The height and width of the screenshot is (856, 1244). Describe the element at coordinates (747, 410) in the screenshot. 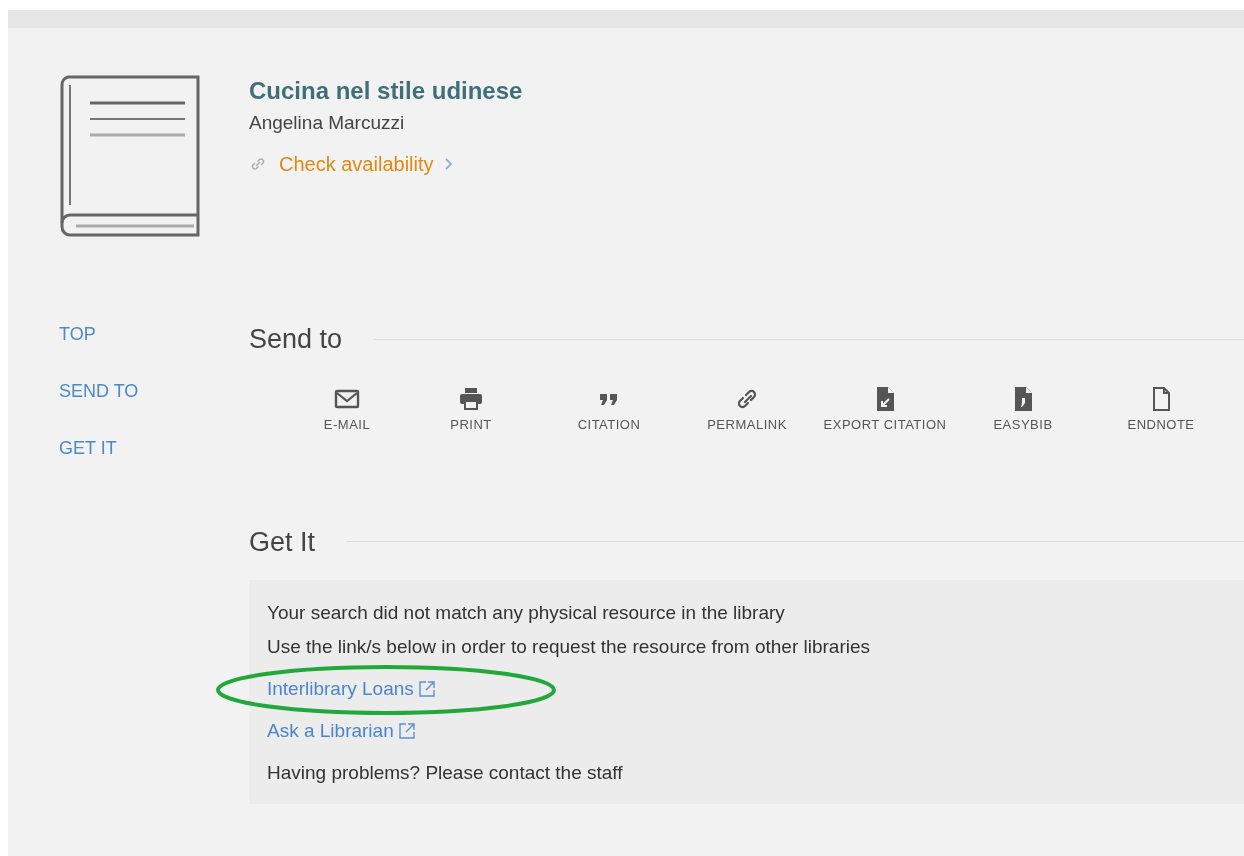

I see `send-to-button: PERMALINK` at that location.